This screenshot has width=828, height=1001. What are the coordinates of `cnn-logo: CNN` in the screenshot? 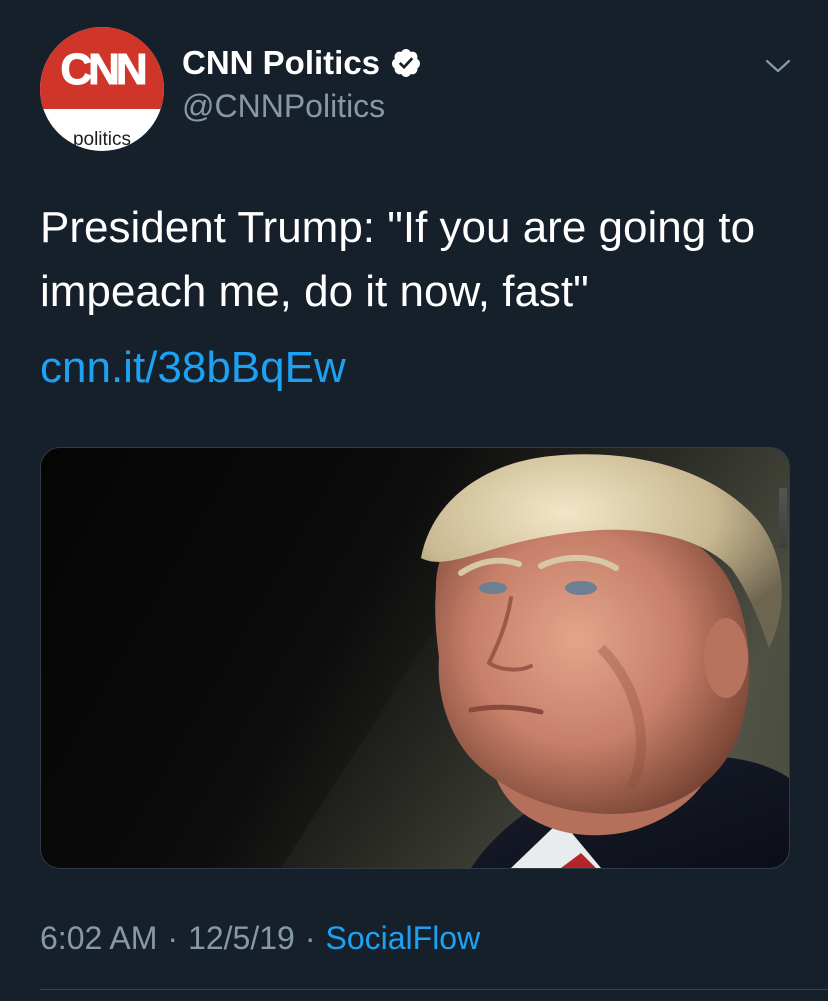 It's located at (104, 70).